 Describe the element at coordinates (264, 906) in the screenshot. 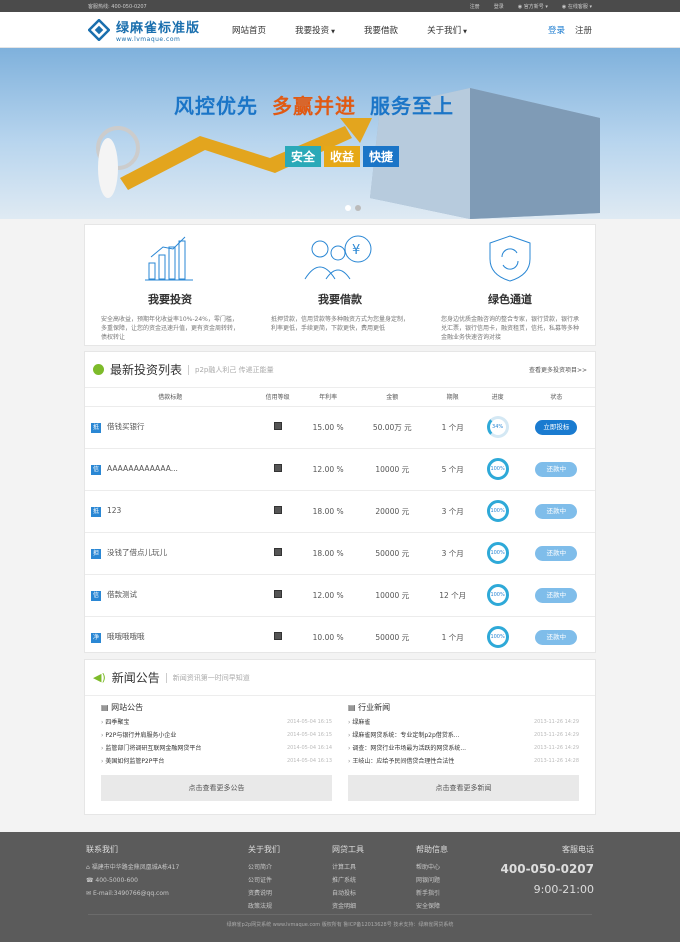

I see `footer-link: 政策法规` at that location.